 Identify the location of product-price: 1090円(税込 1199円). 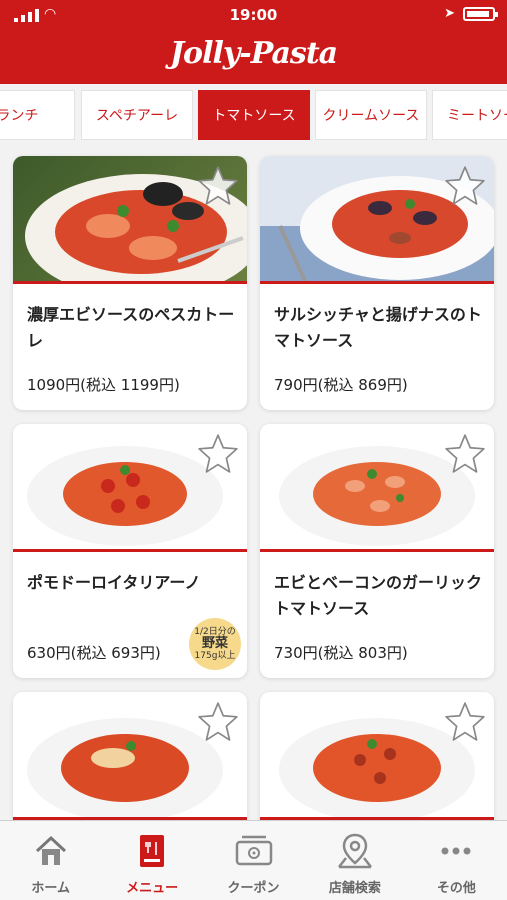
(103, 385).